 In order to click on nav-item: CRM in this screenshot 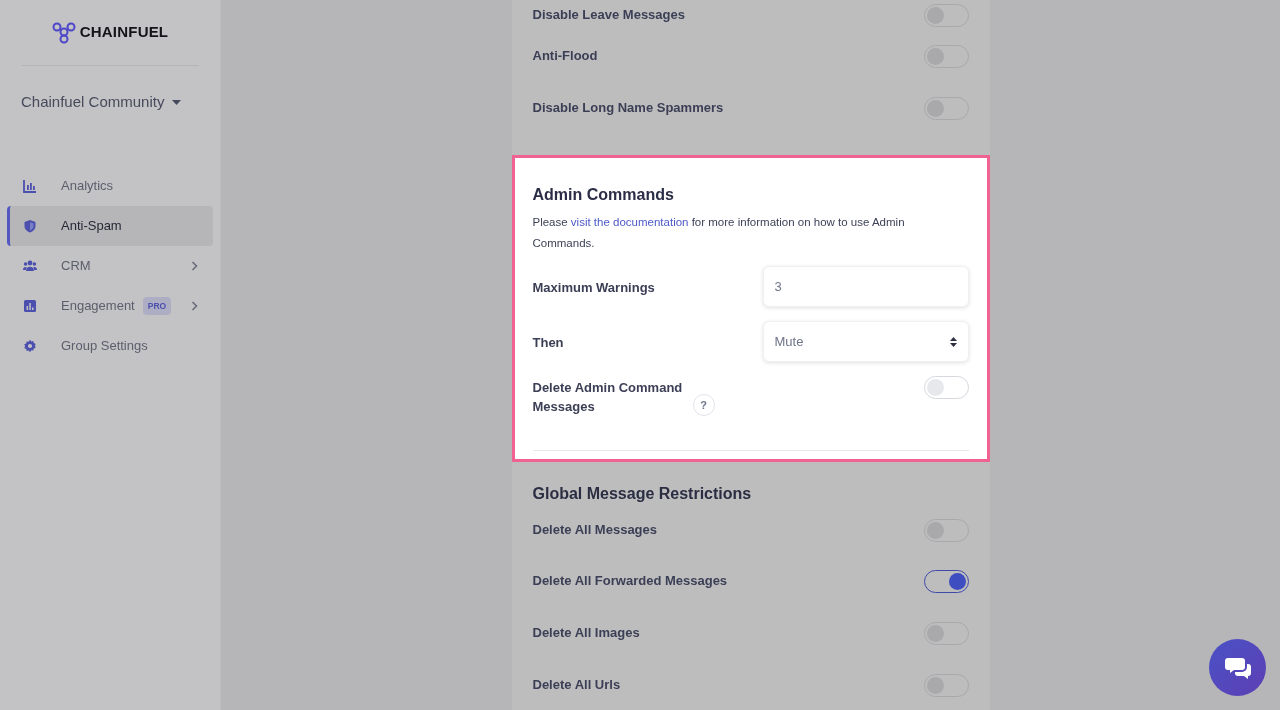, I will do `click(110, 266)`.